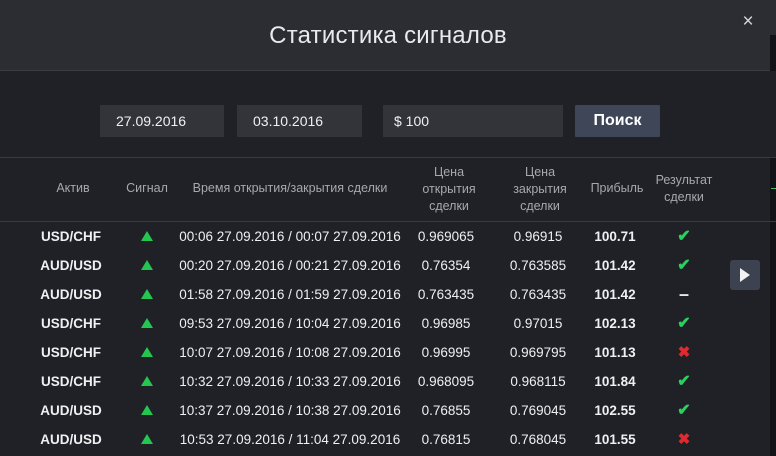 This screenshot has width=776, height=456. I want to click on column-asset: Актив, so click(73, 188).